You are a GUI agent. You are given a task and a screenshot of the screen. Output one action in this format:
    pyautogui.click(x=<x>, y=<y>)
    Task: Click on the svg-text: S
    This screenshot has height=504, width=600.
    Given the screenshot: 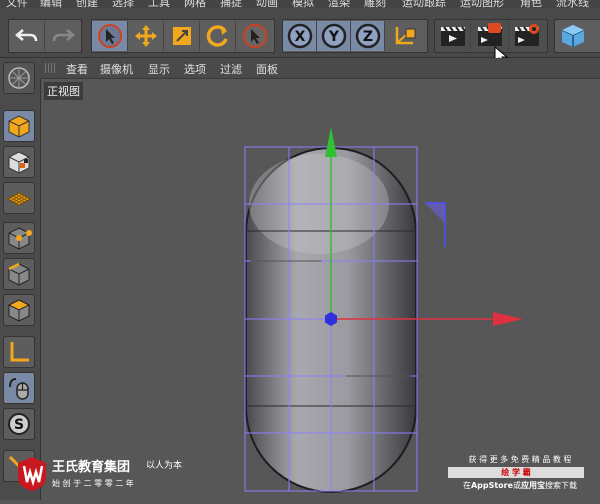 What is the action you would take?
    pyautogui.click(x=19, y=425)
    